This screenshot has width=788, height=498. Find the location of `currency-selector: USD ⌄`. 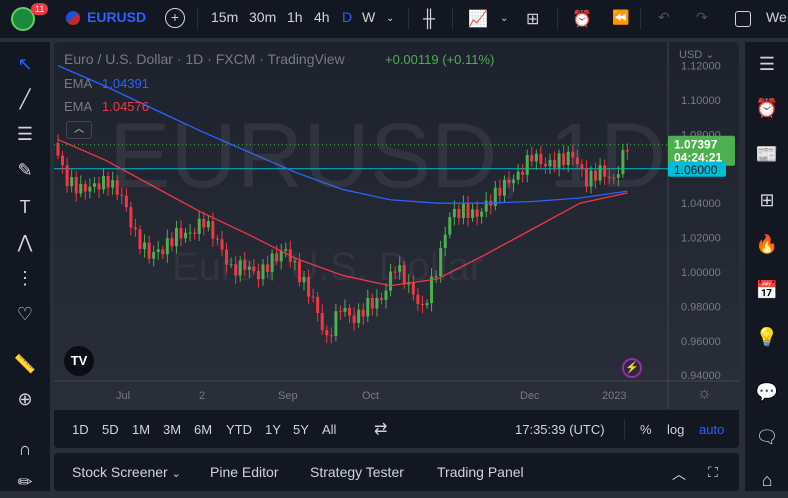

currency-selector: USD ⌄ is located at coordinates (697, 54).